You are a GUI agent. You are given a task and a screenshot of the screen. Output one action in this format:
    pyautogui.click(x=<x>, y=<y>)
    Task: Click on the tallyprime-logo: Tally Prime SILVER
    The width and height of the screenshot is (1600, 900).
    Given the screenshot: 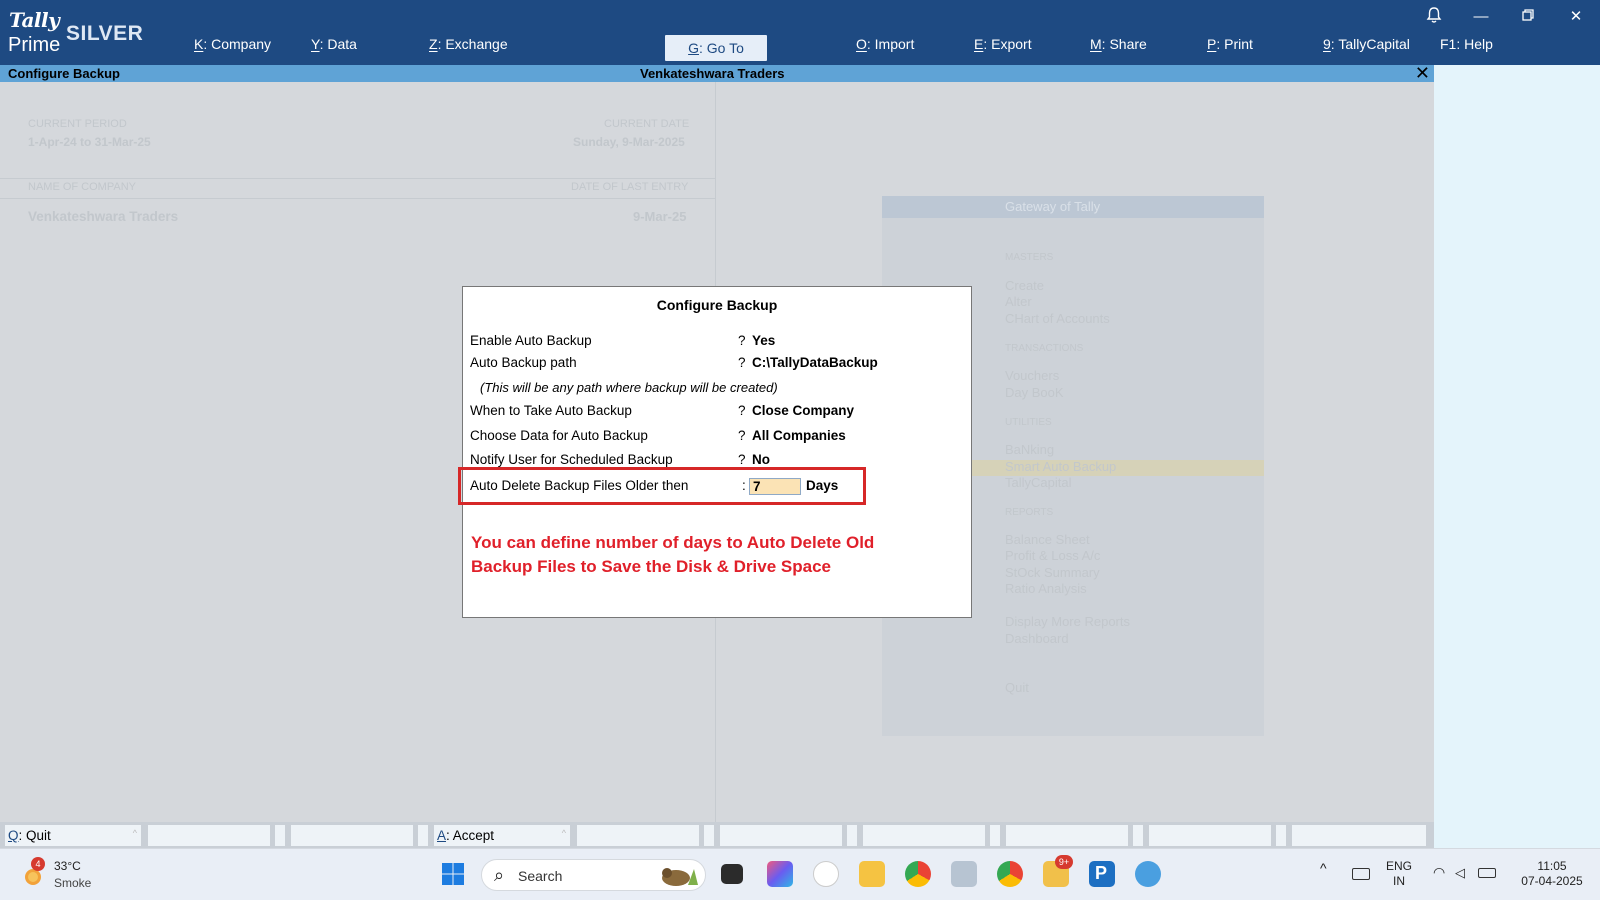 What is the action you would take?
    pyautogui.click(x=77, y=33)
    